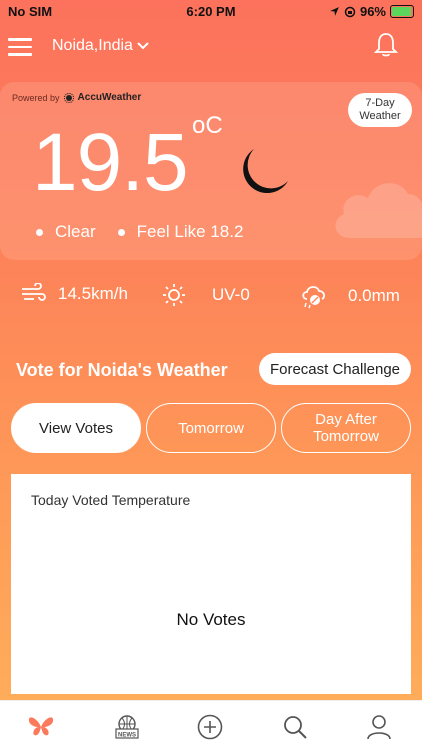  What do you see at coordinates (174, 295) in the screenshot?
I see `sun-icon` at bounding box center [174, 295].